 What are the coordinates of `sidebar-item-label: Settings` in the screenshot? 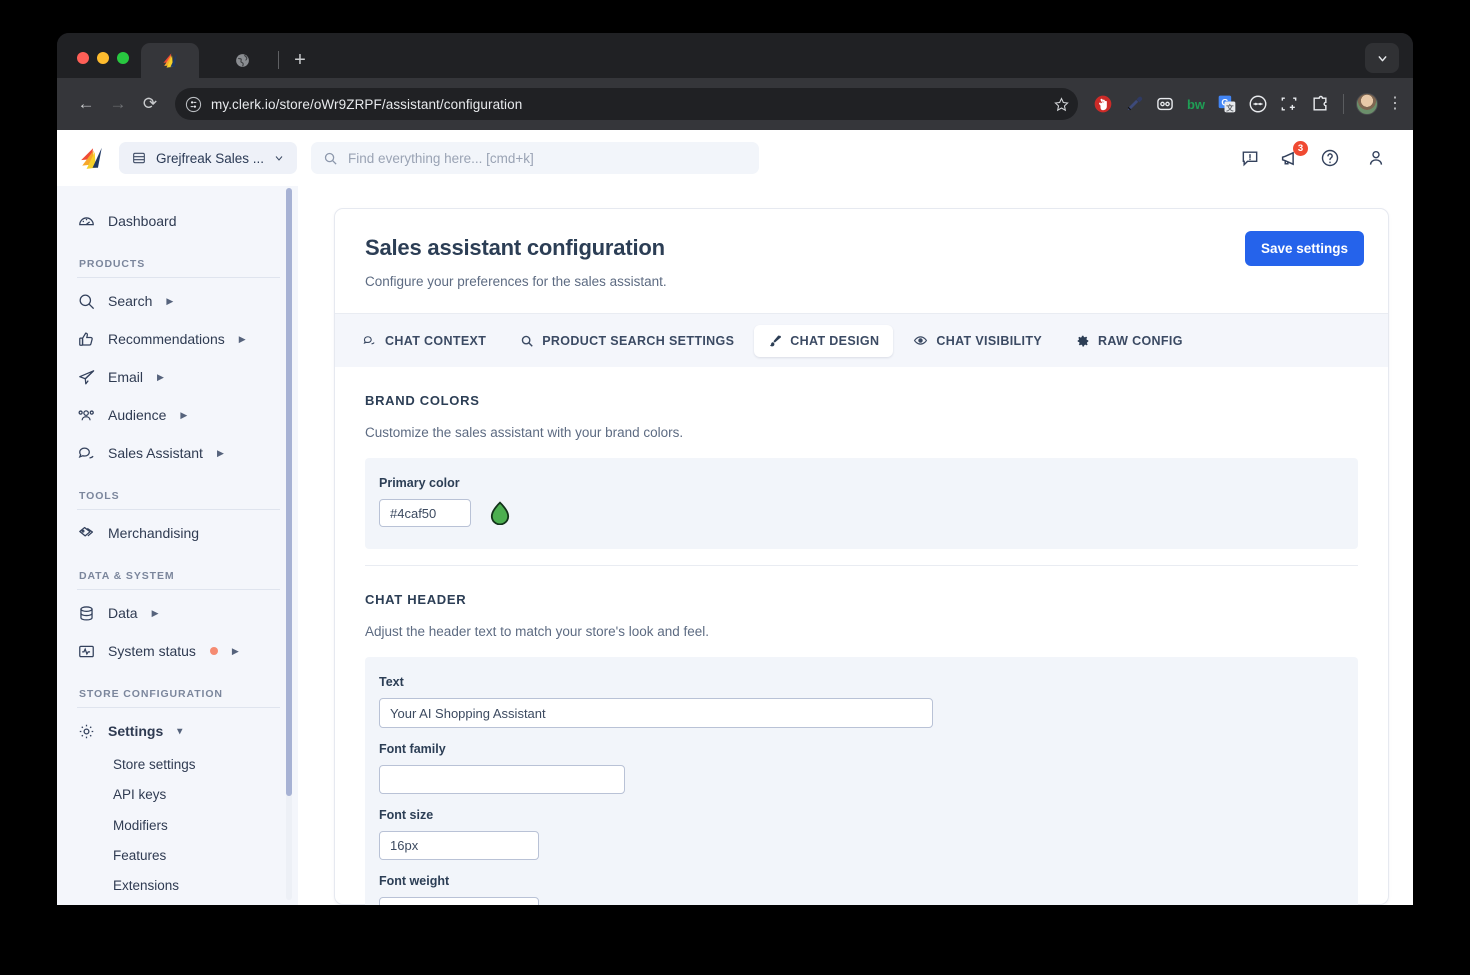 It's located at (136, 731).